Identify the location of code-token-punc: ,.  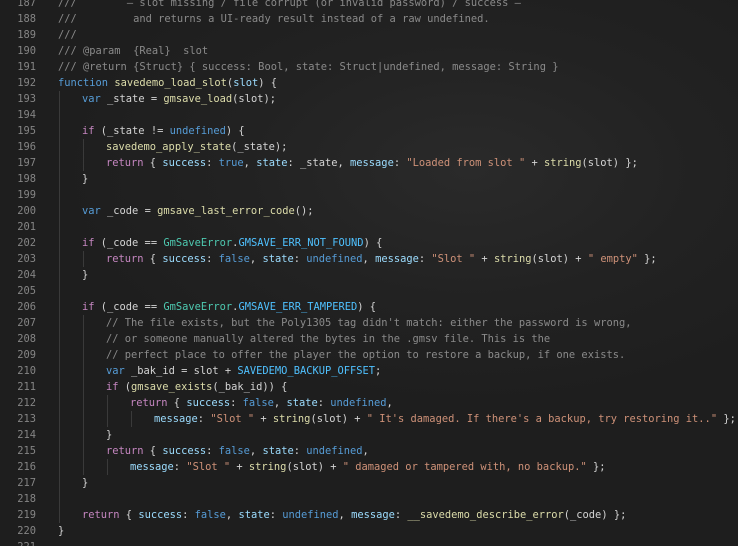
(345, 515).